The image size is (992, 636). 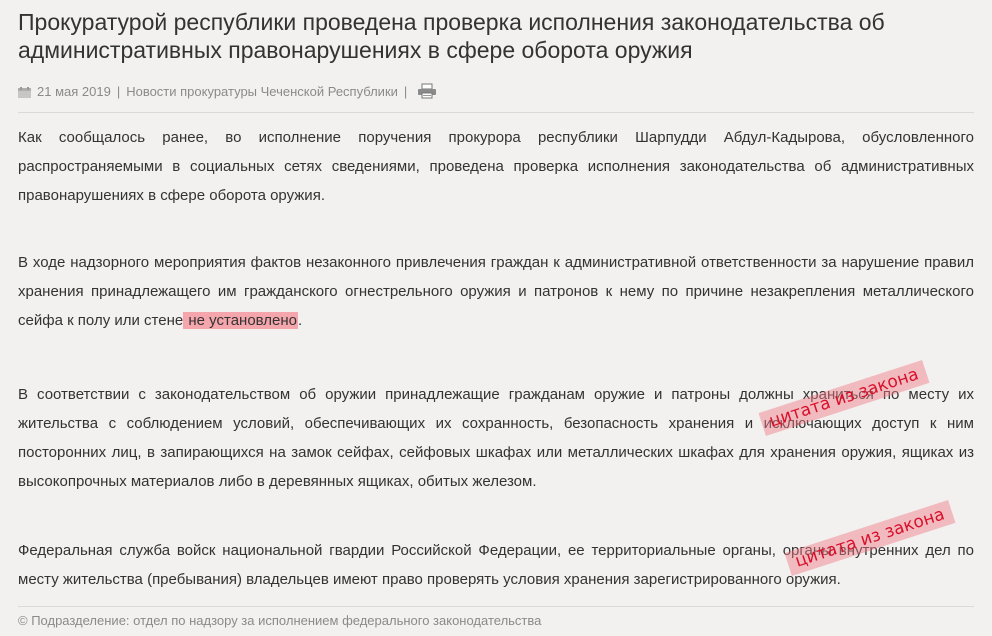 What do you see at coordinates (241, 320) in the screenshot?
I see `highlighted-text: не установлено` at bounding box center [241, 320].